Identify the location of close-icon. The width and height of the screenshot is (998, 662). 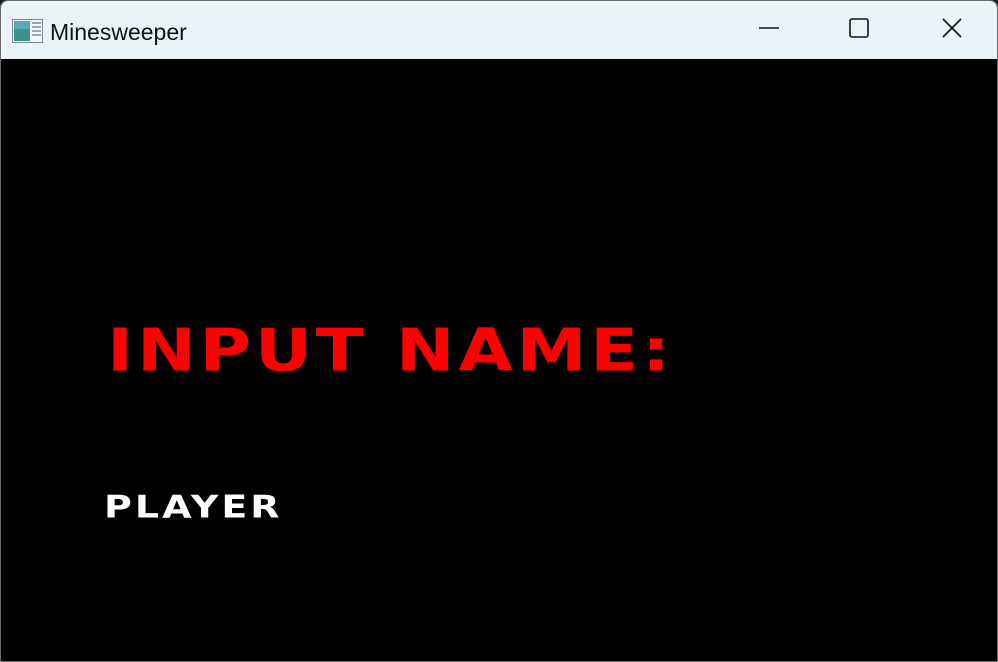
(952, 30).